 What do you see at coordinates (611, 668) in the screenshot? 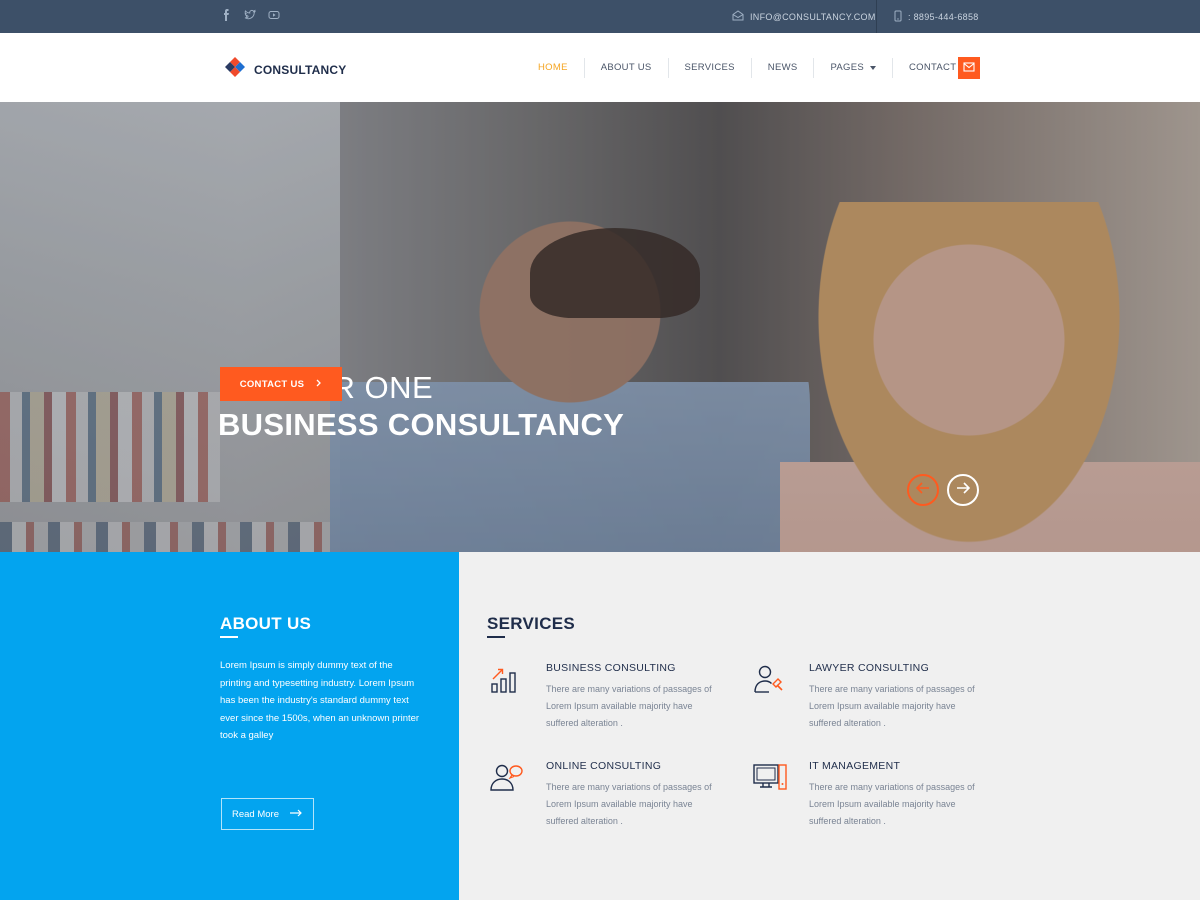
I see `service-title: BUSINESS CONSULTING` at bounding box center [611, 668].